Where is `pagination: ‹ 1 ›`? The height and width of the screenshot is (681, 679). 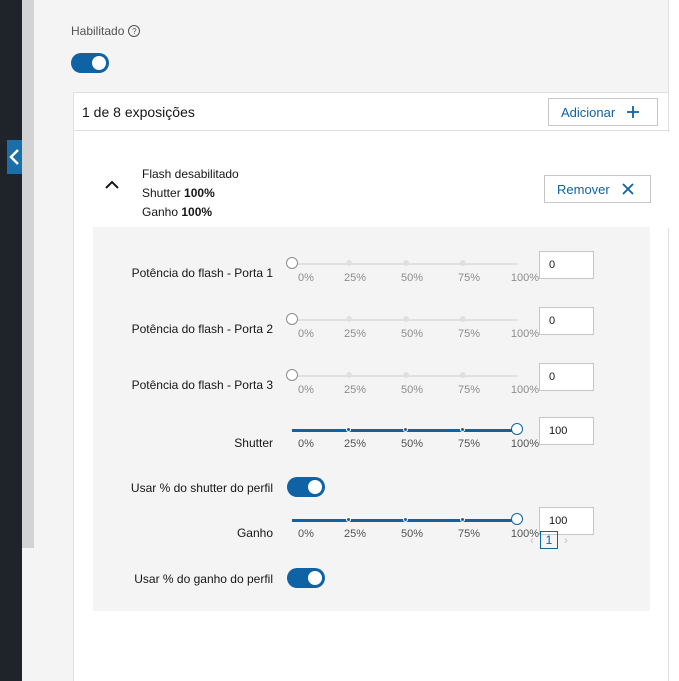
pagination: ‹ 1 › is located at coordinates (549, 540).